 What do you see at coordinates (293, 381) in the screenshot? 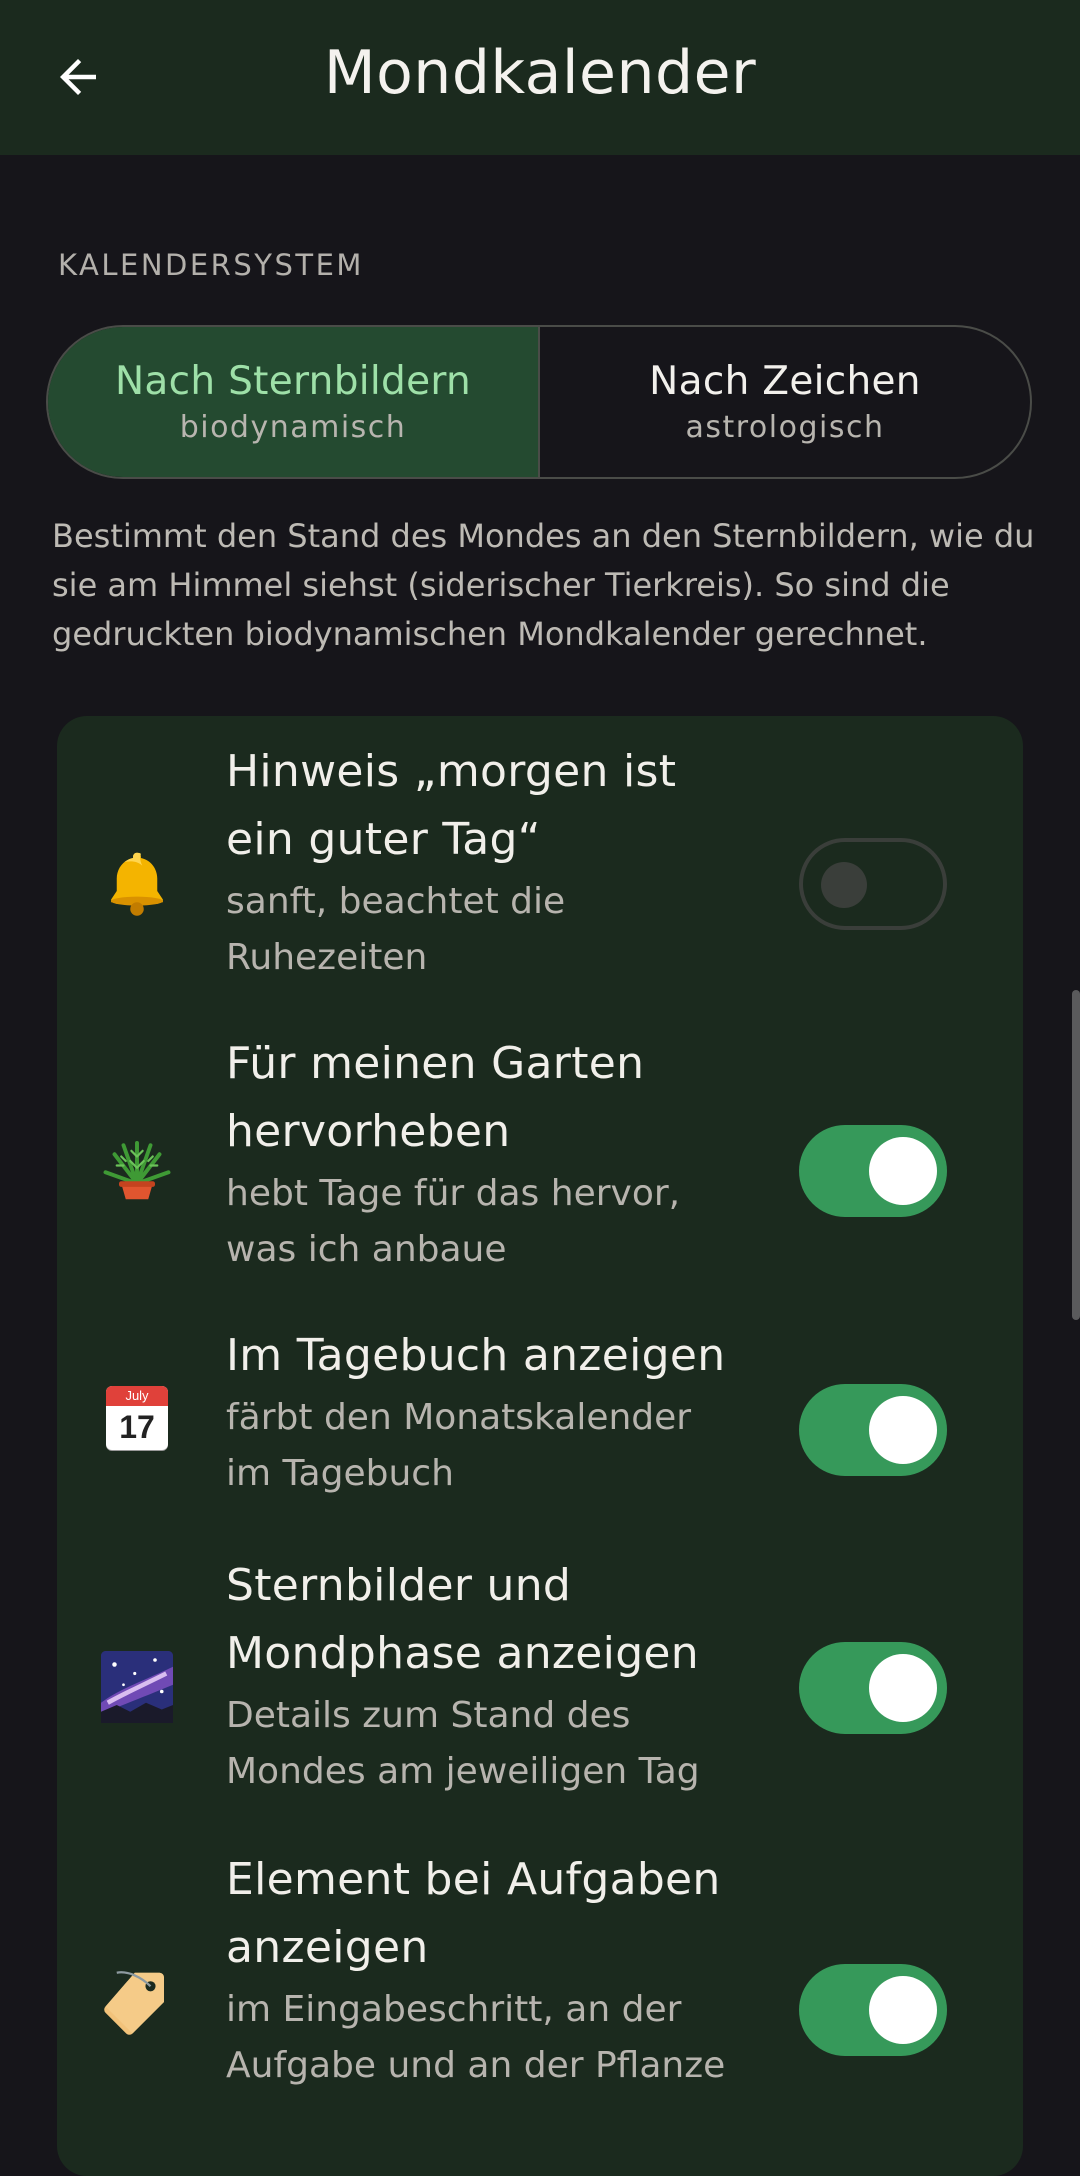
I see `option-title: Nach Sternbildern` at bounding box center [293, 381].